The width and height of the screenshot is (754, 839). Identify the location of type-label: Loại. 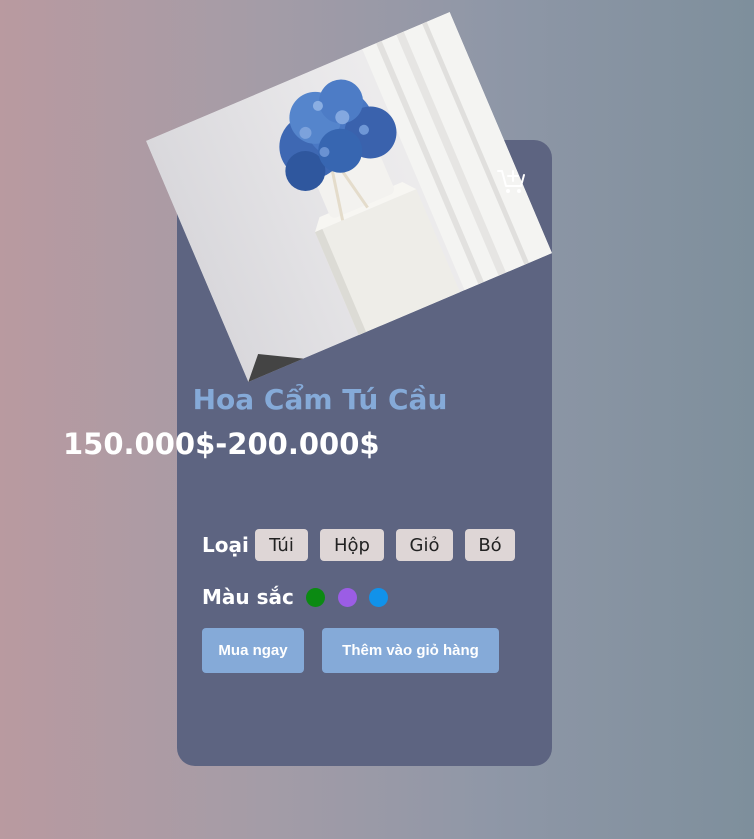
(225, 545).